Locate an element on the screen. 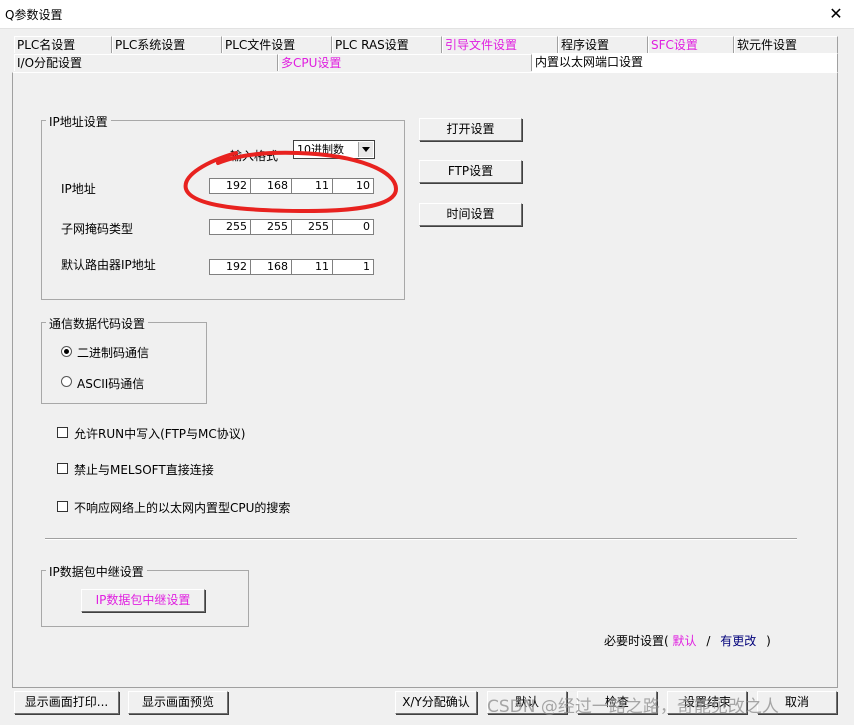 The width and height of the screenshot is (854, 725). prohibit-melsoft-label: 禁止与MELSOFT直接连接 is located at coordinates (144, 470).